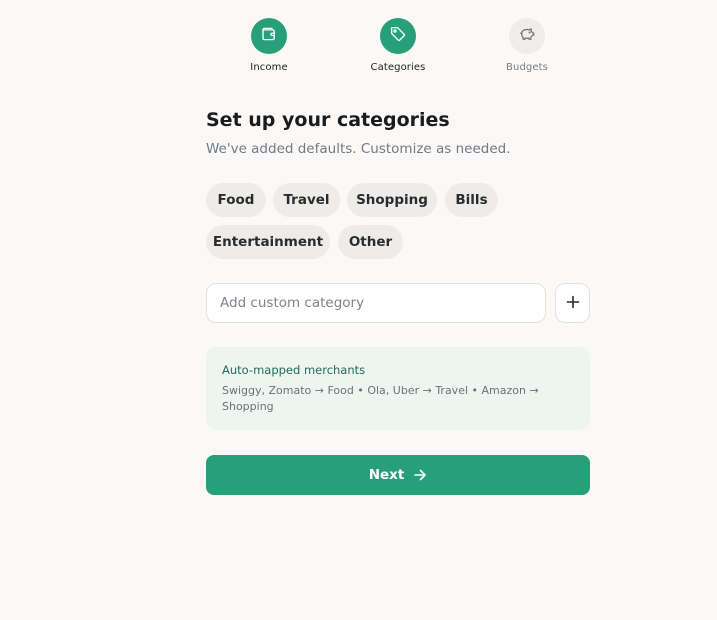  I want to click on step-budgets-label: Budgets, so click(527, 67).